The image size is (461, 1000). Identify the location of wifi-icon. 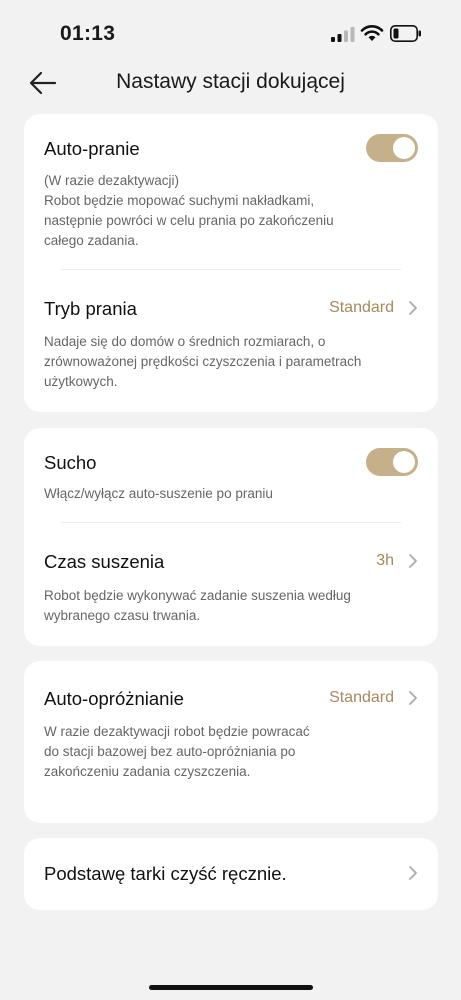
(372, 33).